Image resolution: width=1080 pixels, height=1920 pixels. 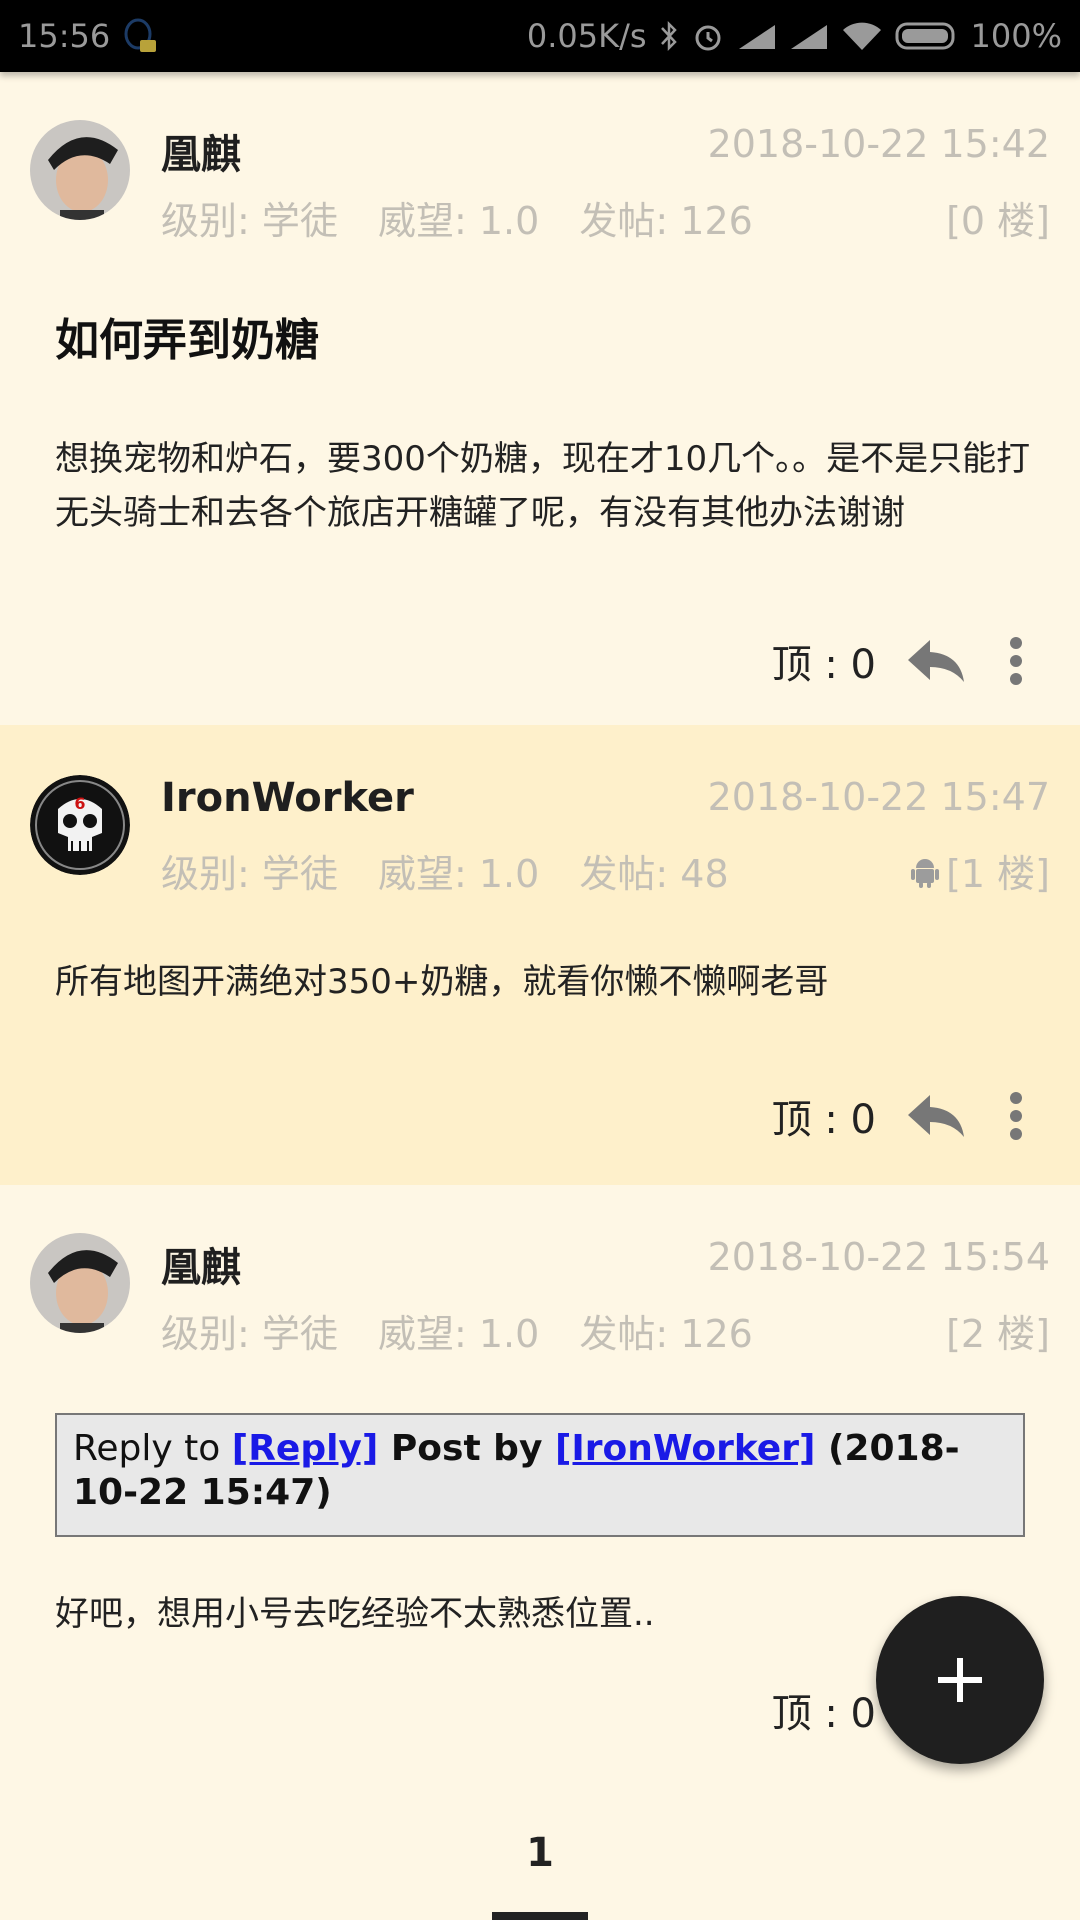 I want to click on floor-text: [2 楼], so click(x=998, y=1334).